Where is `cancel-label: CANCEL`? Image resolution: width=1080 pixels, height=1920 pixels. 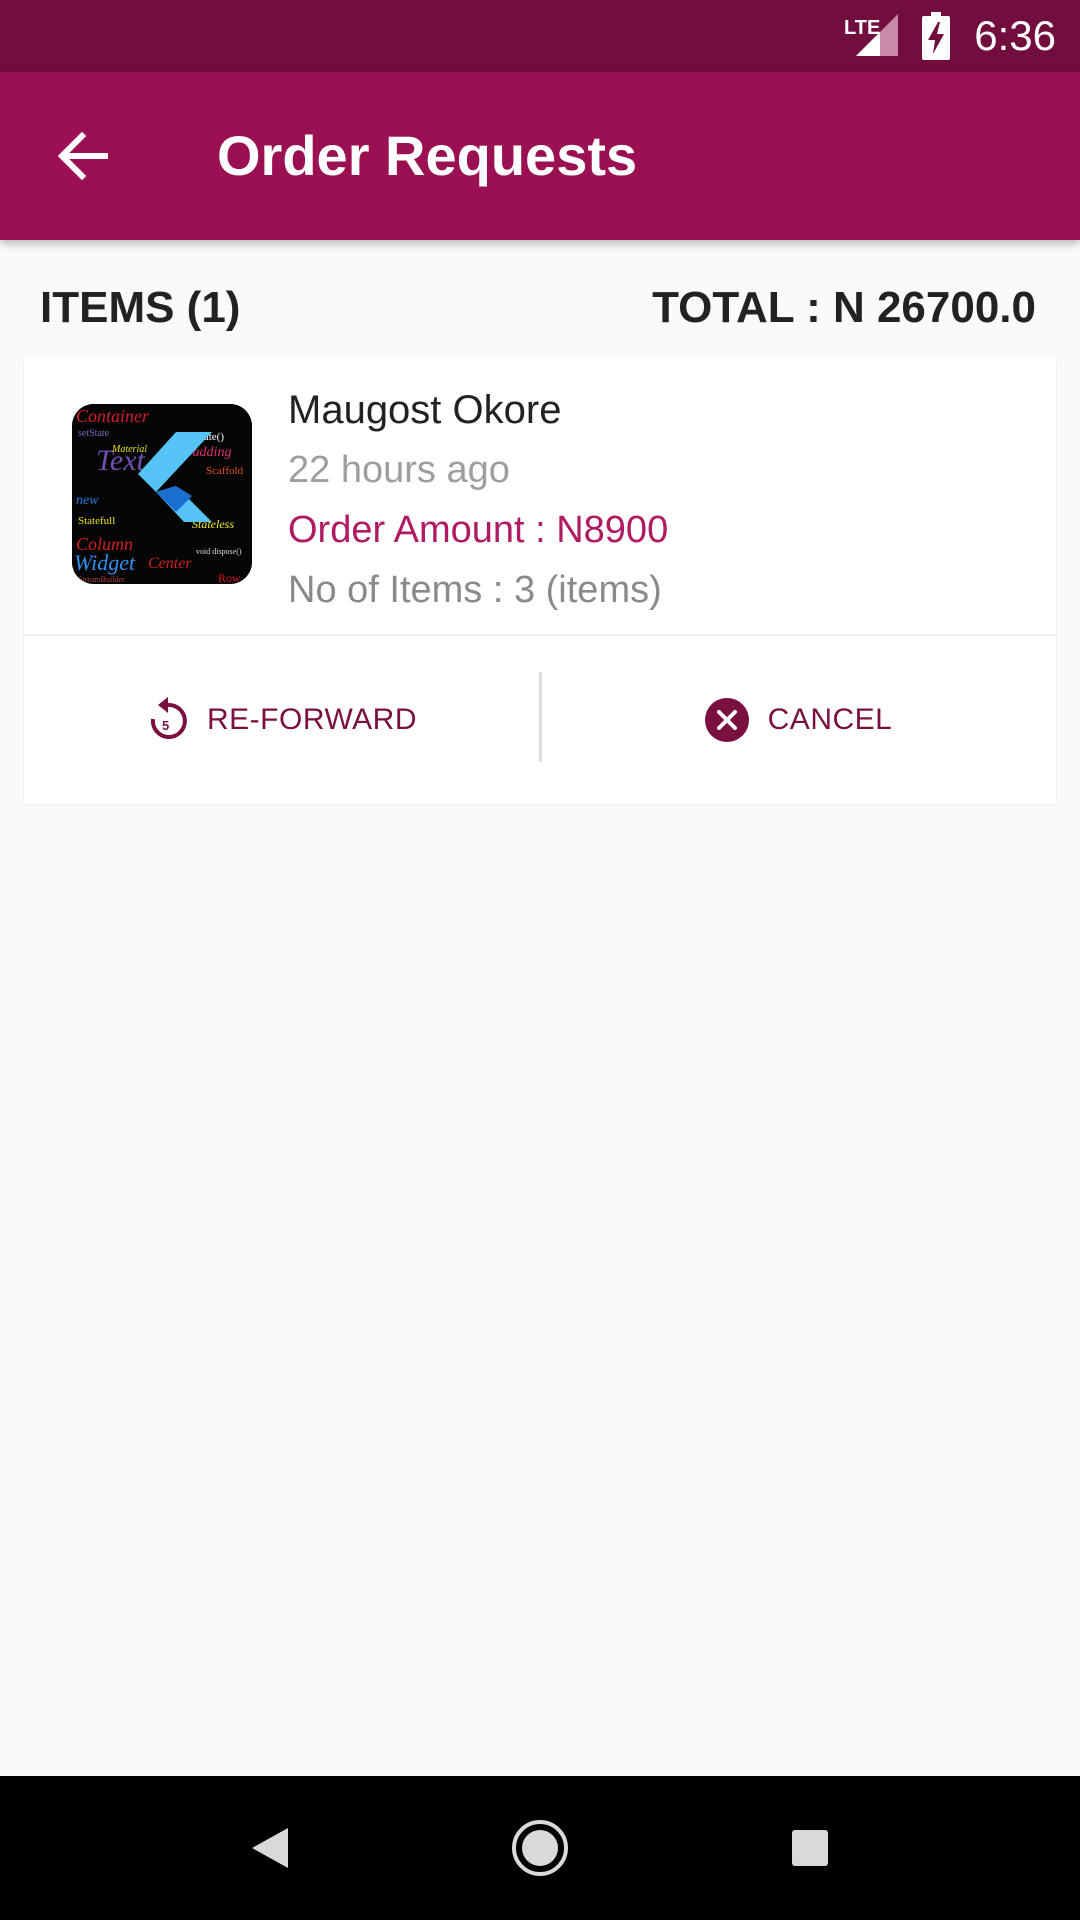
cancel-label: CANCEL is located at coordinates (830, 719).